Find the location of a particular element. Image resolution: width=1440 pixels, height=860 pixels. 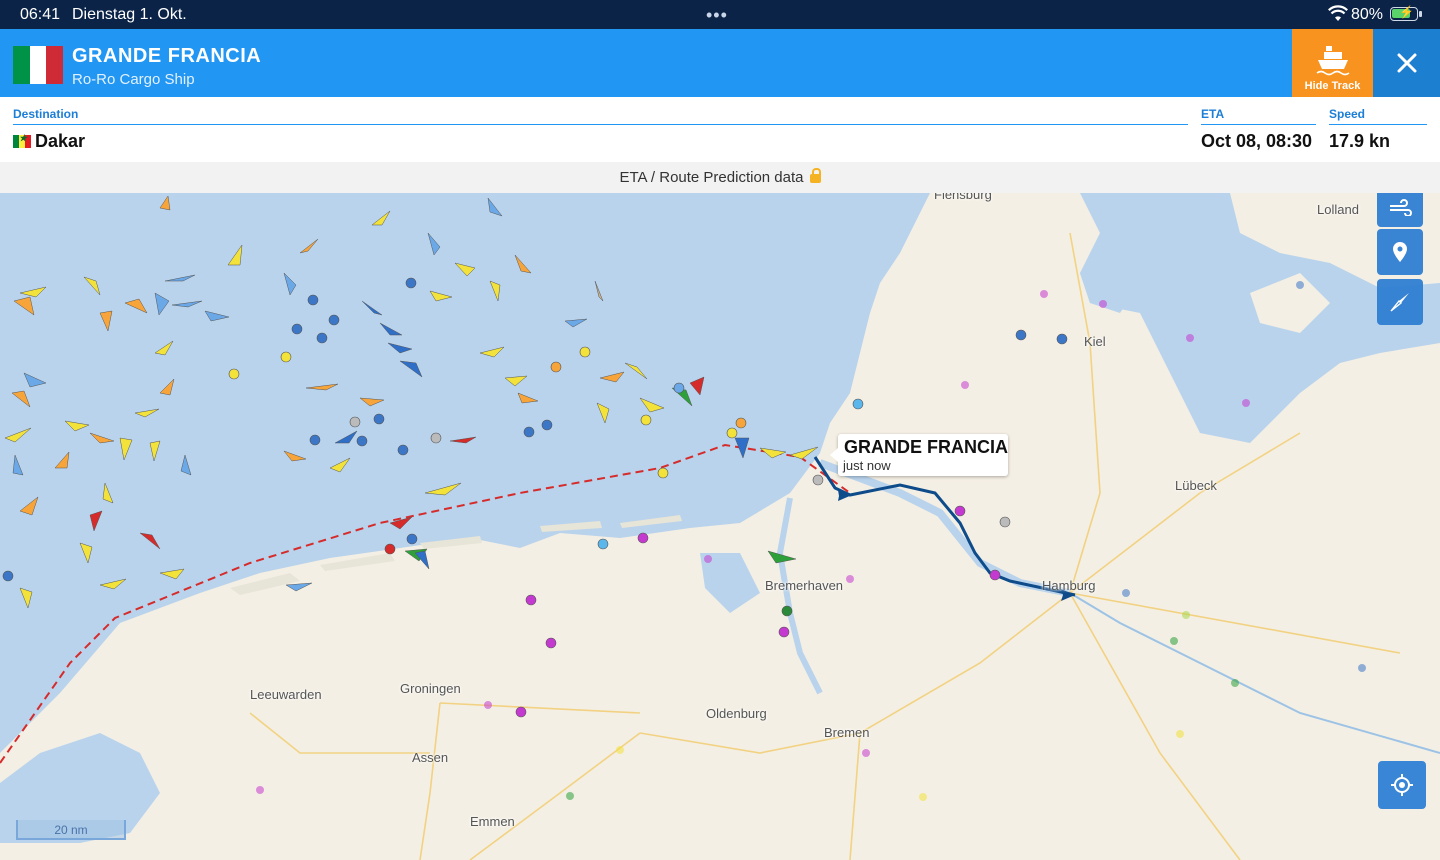

destination-field: Destination ★ Dakar is located at coordinates (600, 129).